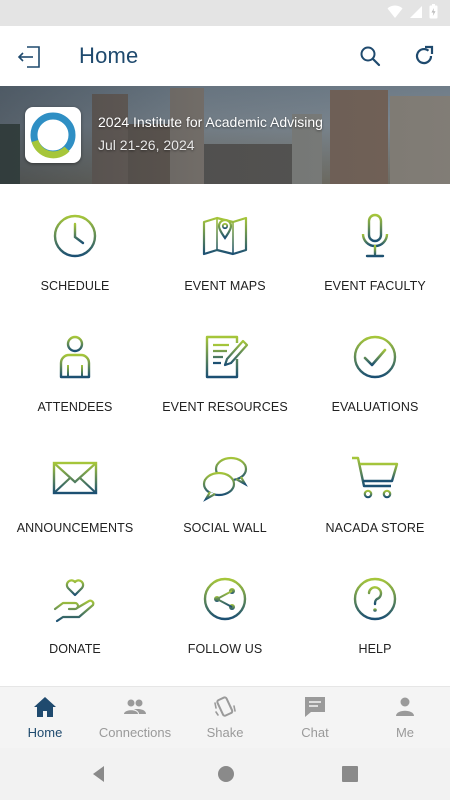 This screenshot has height=800, width=450. I want to click on home-circle-icon, so click(226, 774).